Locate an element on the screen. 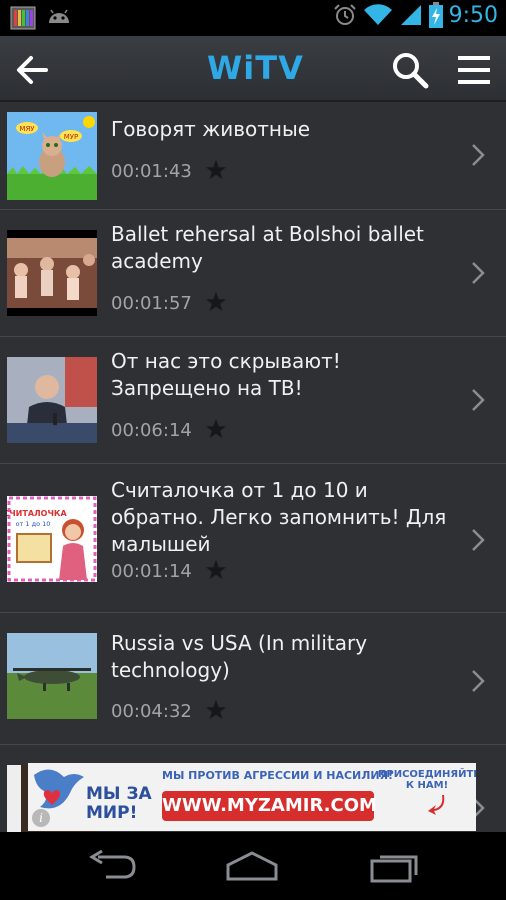 The height and width of the screenshot is (900, 506). app-bar: WiTV is located at coordinates (253, 69).